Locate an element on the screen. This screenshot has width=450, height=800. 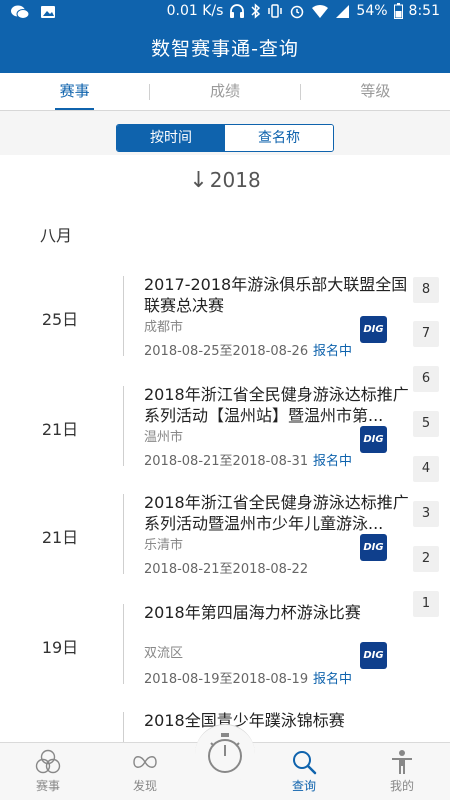
nav-label: 赛事 is located at coordinates (47, 786).